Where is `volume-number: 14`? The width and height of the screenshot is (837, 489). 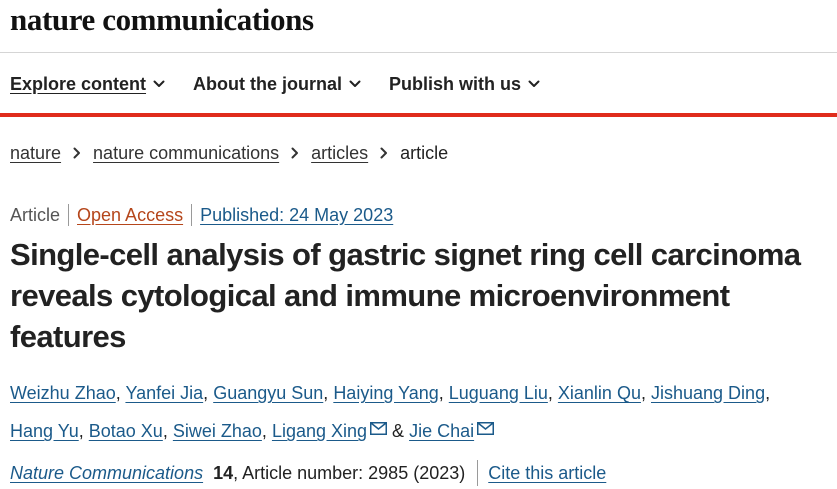
volume-number: 14 is located at coordinates (223, 472).